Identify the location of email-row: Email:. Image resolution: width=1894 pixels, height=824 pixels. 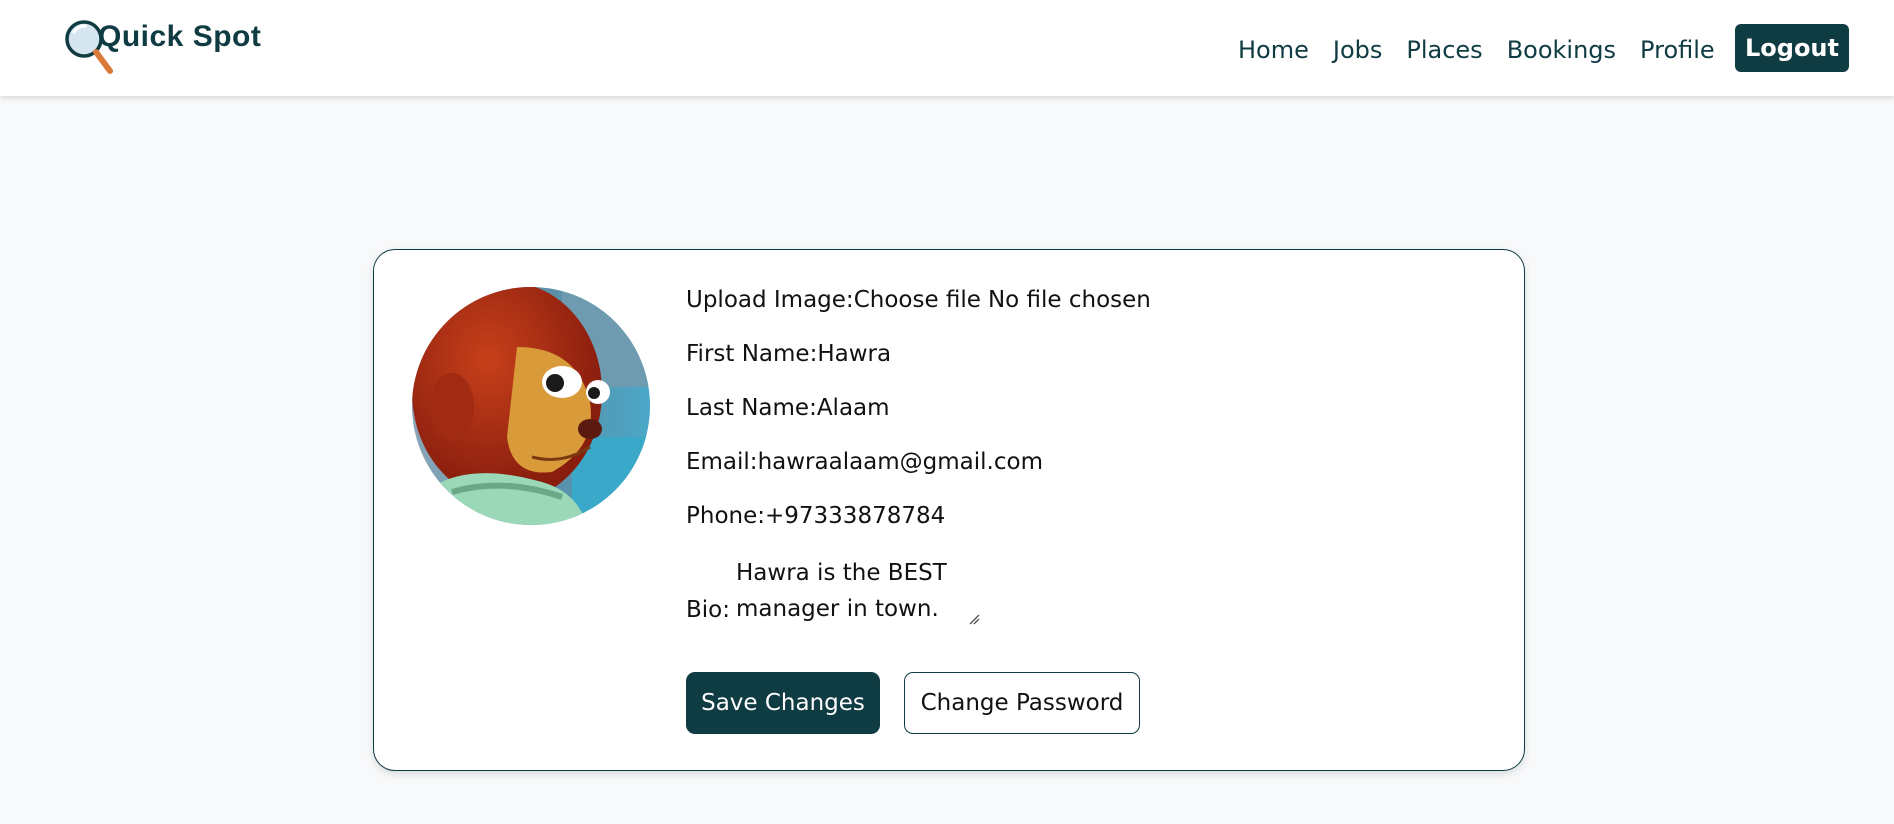
(922, 462).